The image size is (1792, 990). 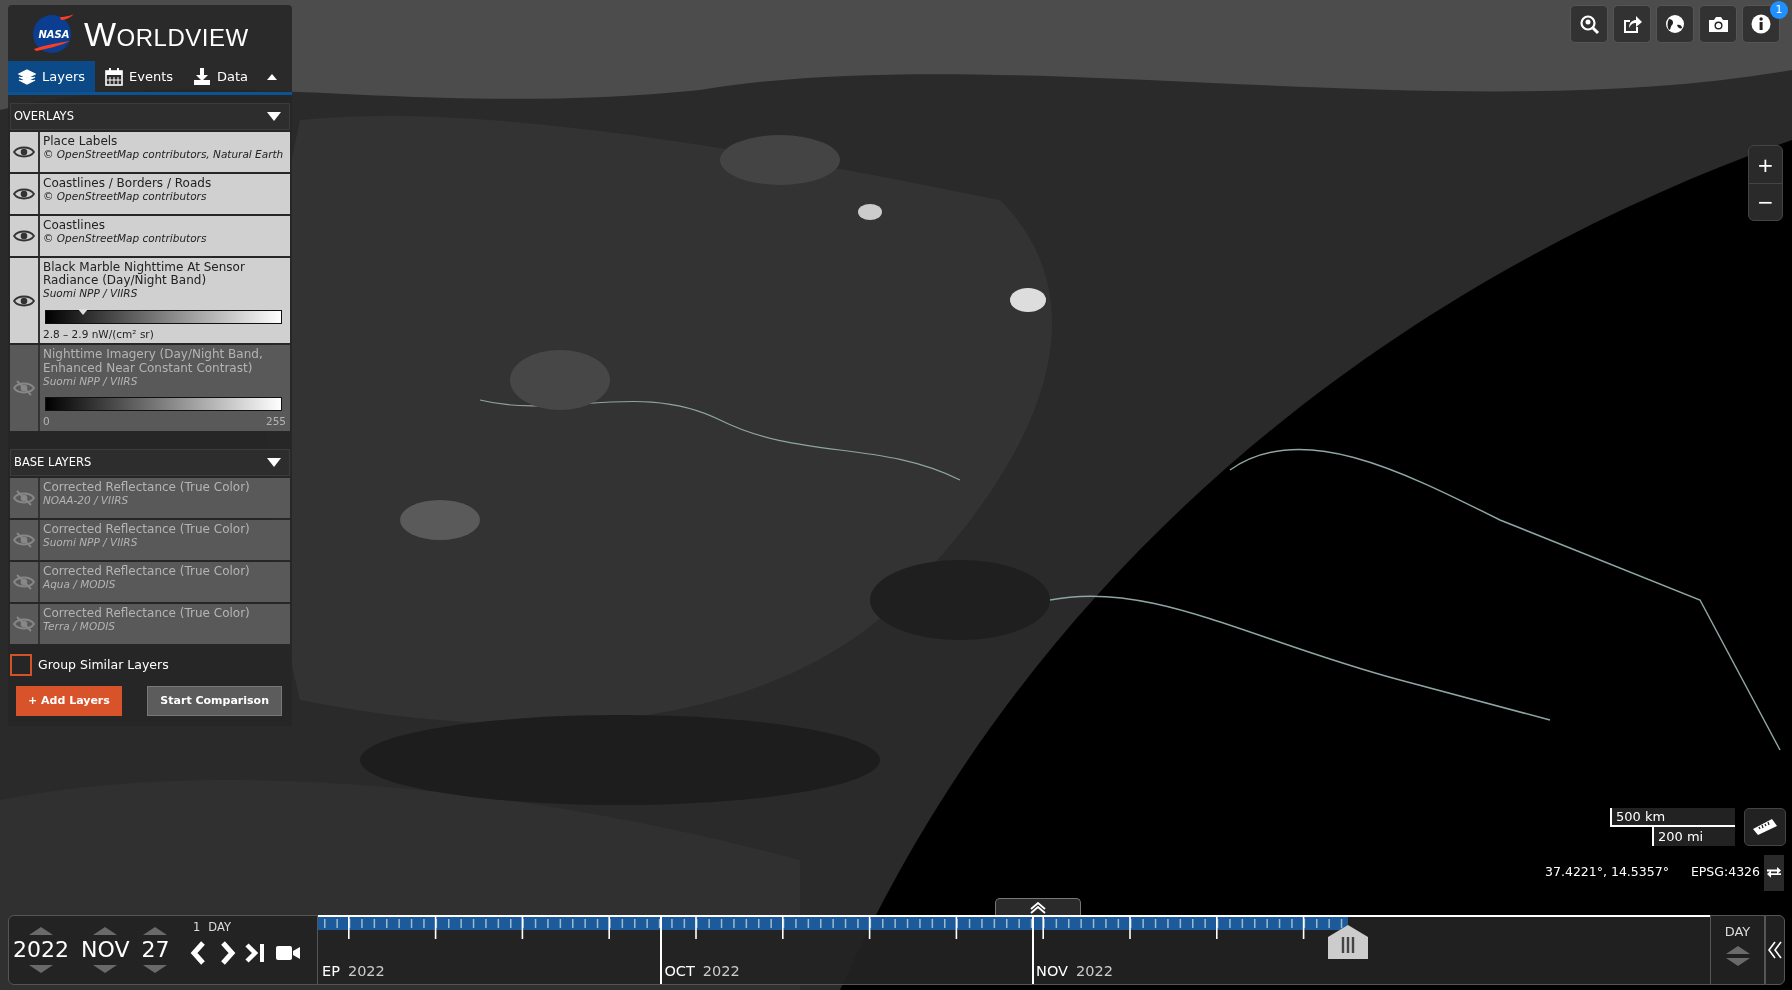 I want to click on collapse-button, so click(x=1775, y=950).